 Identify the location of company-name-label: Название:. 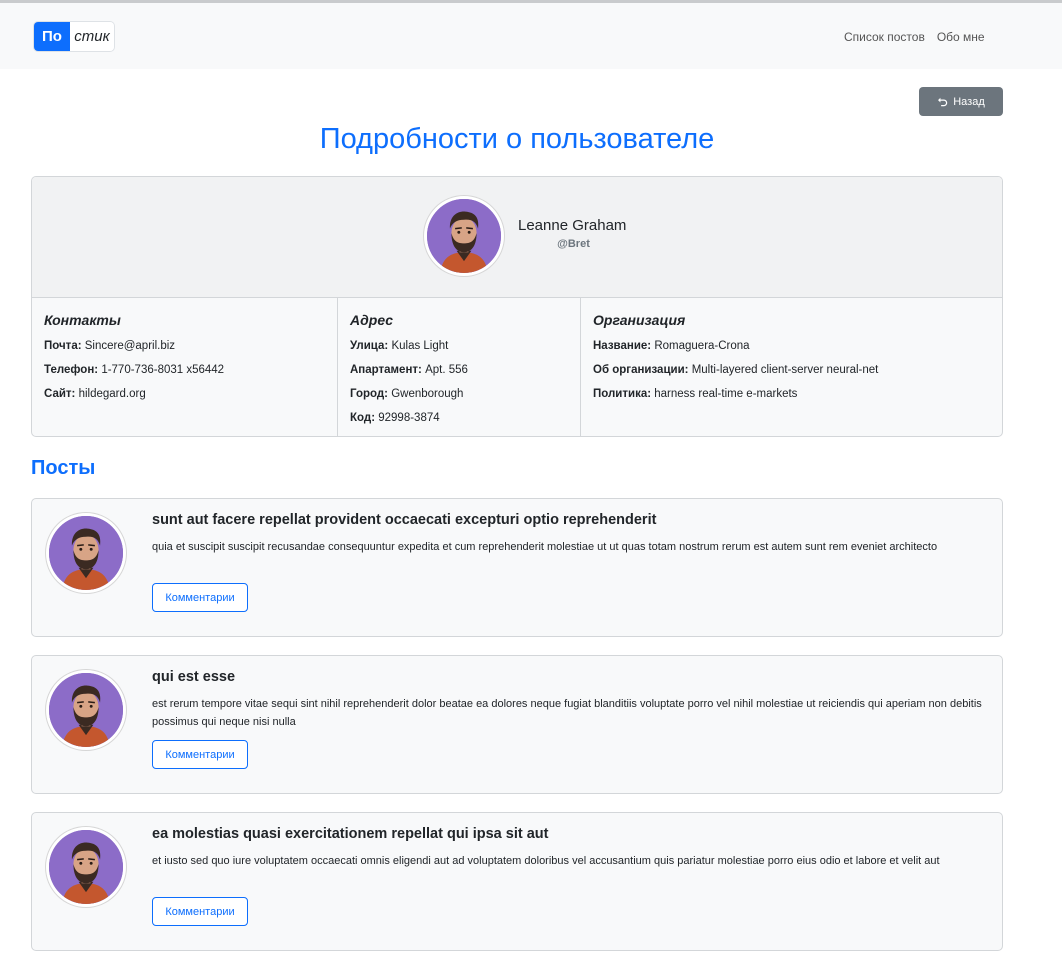
(622, 346).